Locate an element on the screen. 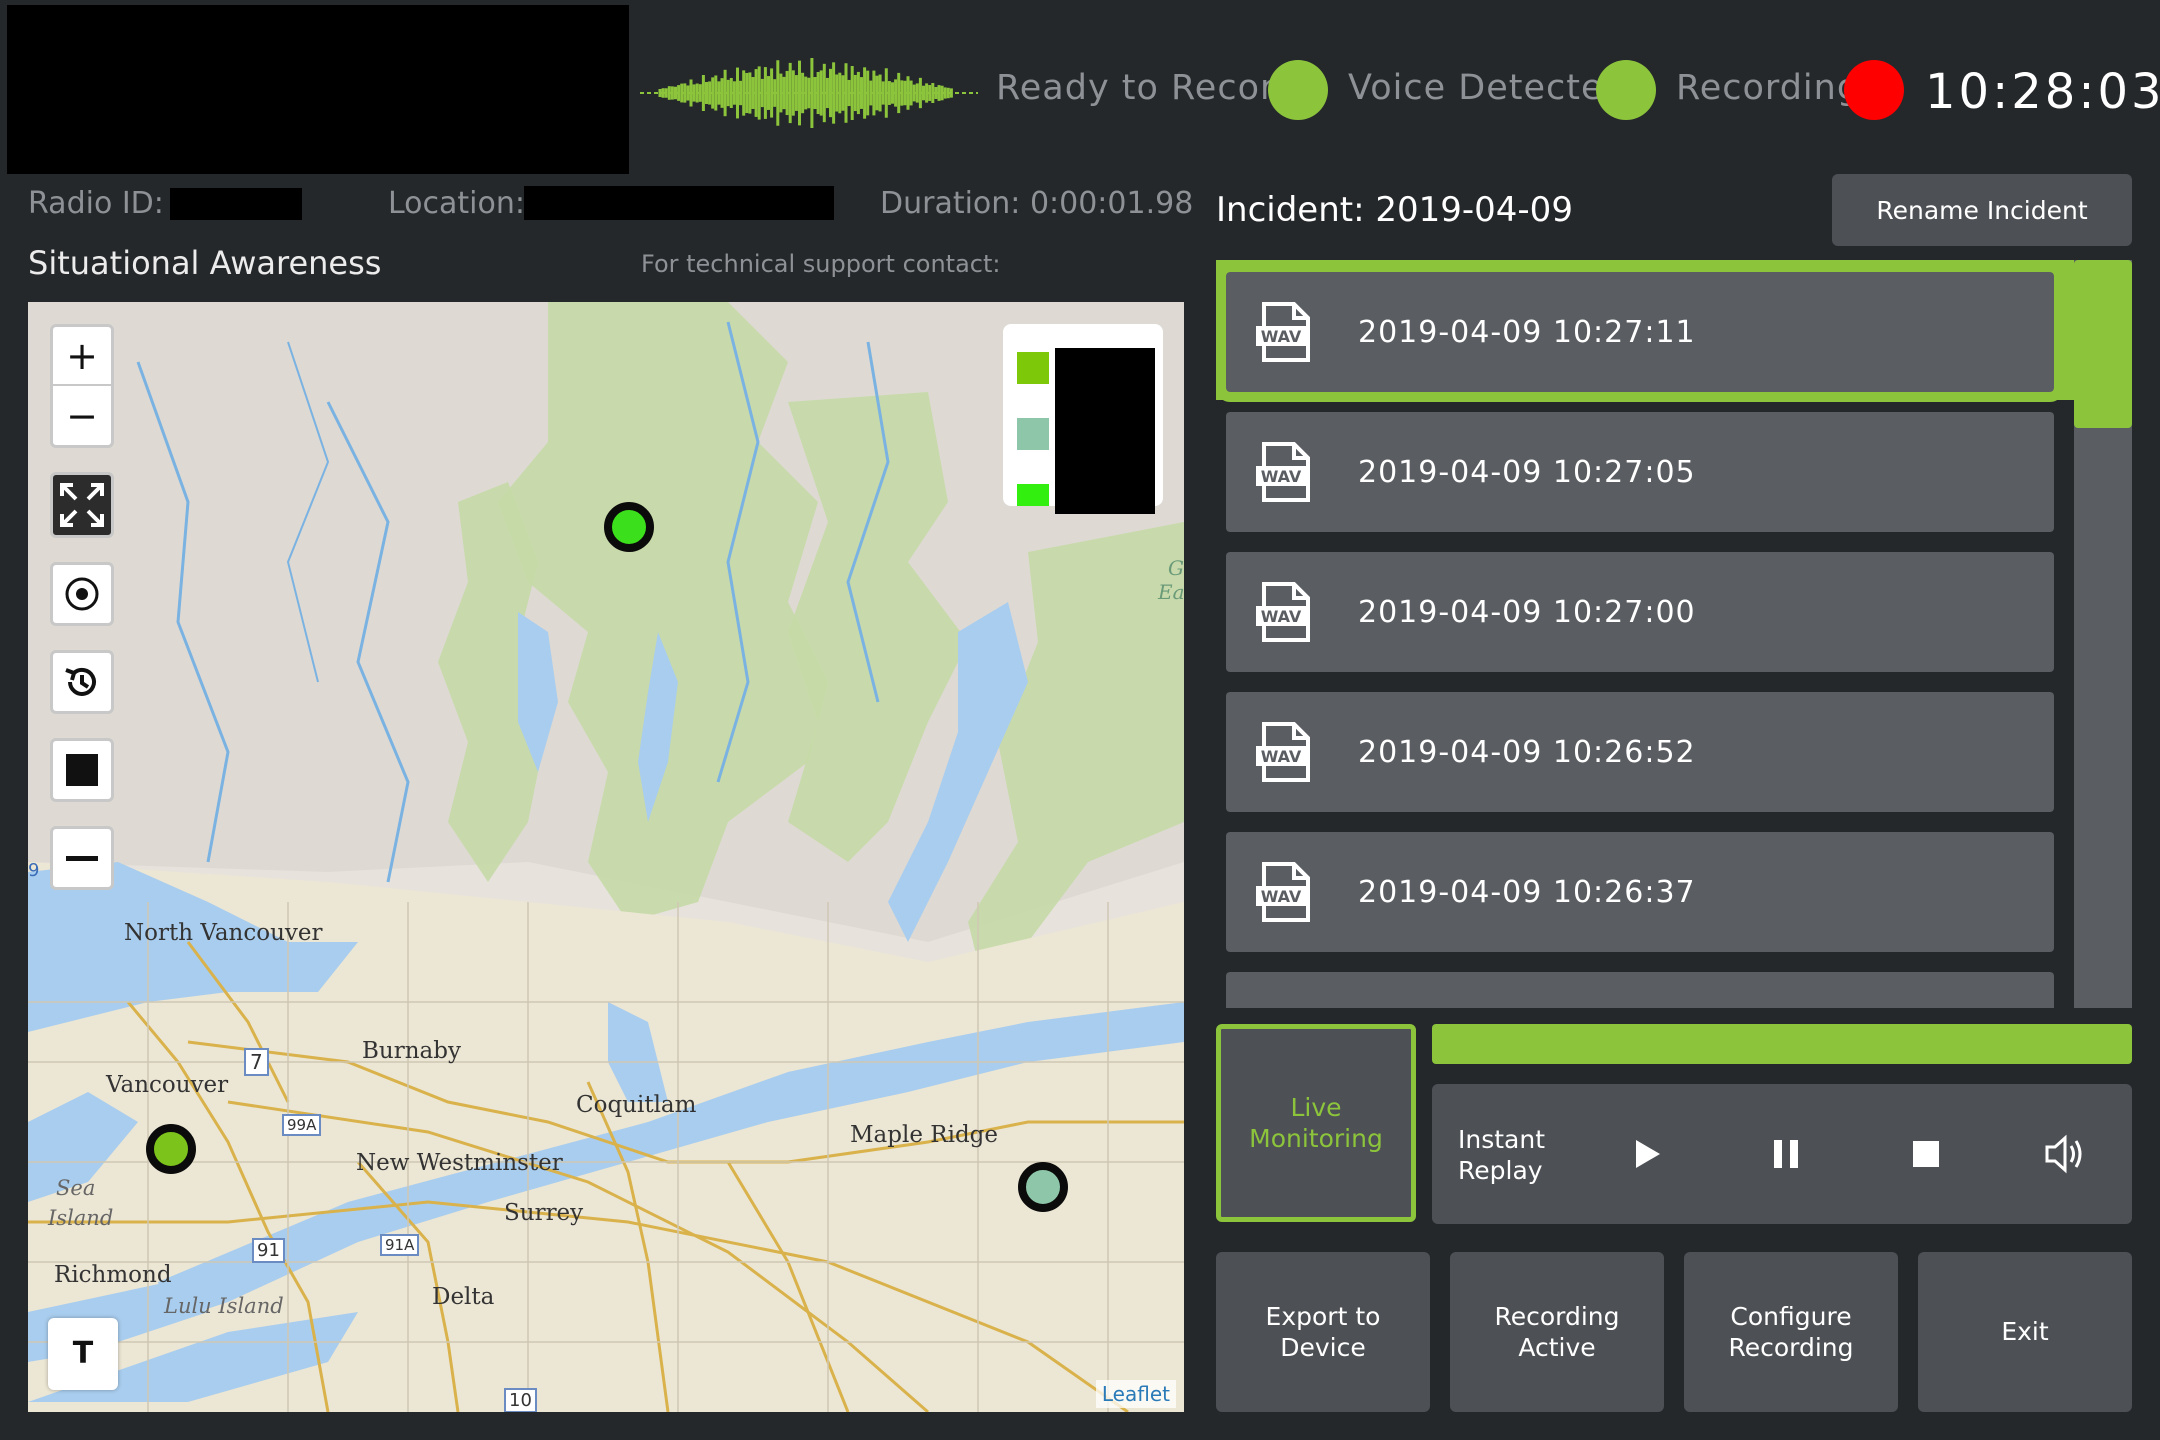 The height and width of the screenshot is (1440, 2160). green-marker-vancouver is located at coordinates (171, 1149).